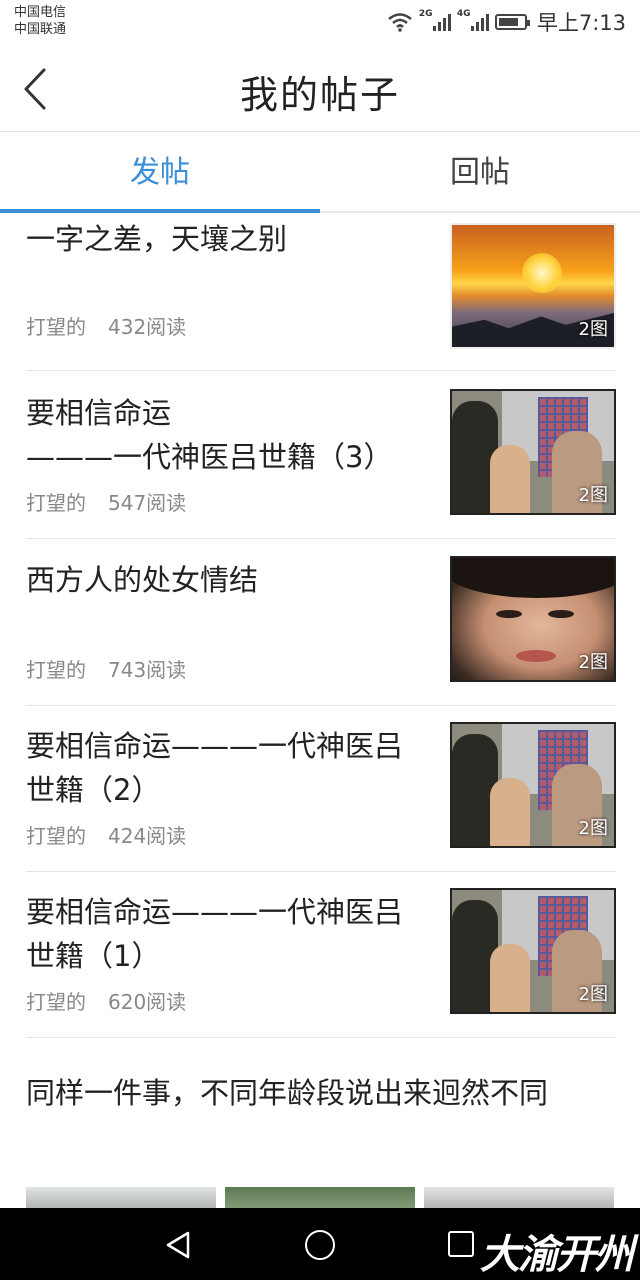 The height and width of the screenshot is (1280, 640). Describe the element at coordinates (147, 503) in the screenshot. I see `post-read-count: 547阅读` at that location.